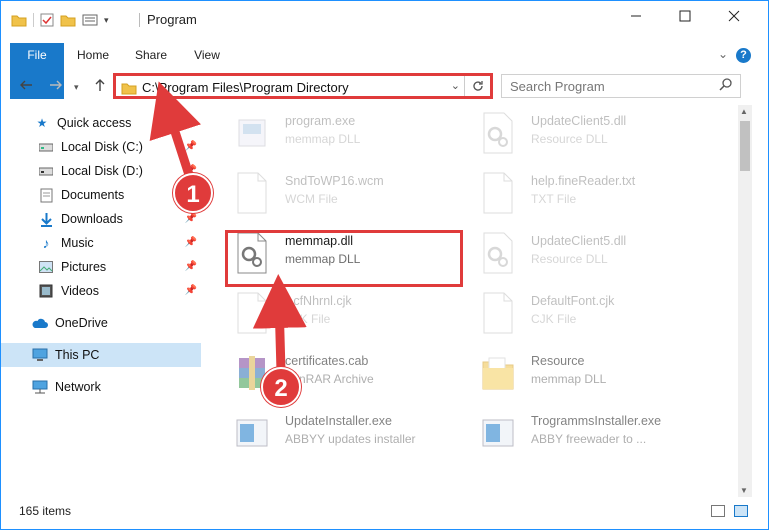  I want to click on address-dropdown-icon: ⌄, so click(455, 85).